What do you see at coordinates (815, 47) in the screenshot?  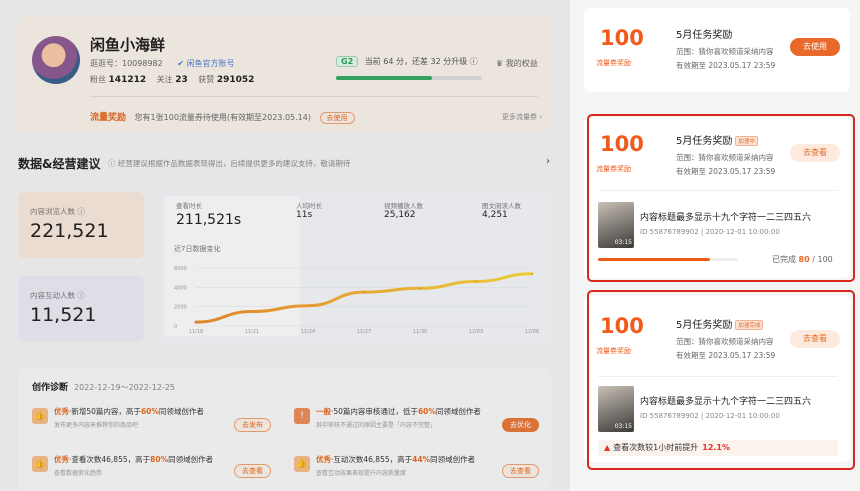 I see `use-button: 去使用` at bounding box center [815, 47].